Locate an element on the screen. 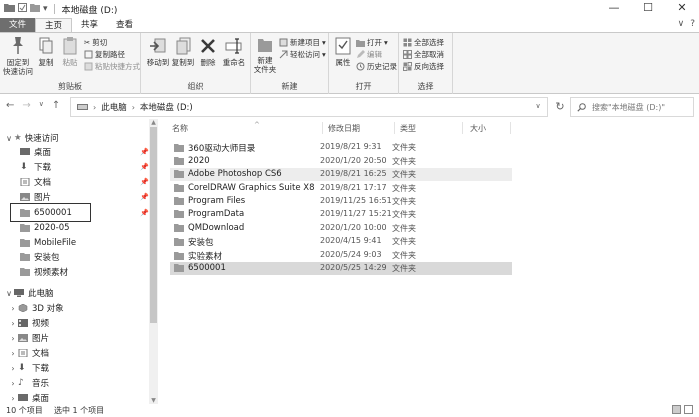 The image size is (699, 417). up-icon: ↑ is located at coordinates (56, 105).